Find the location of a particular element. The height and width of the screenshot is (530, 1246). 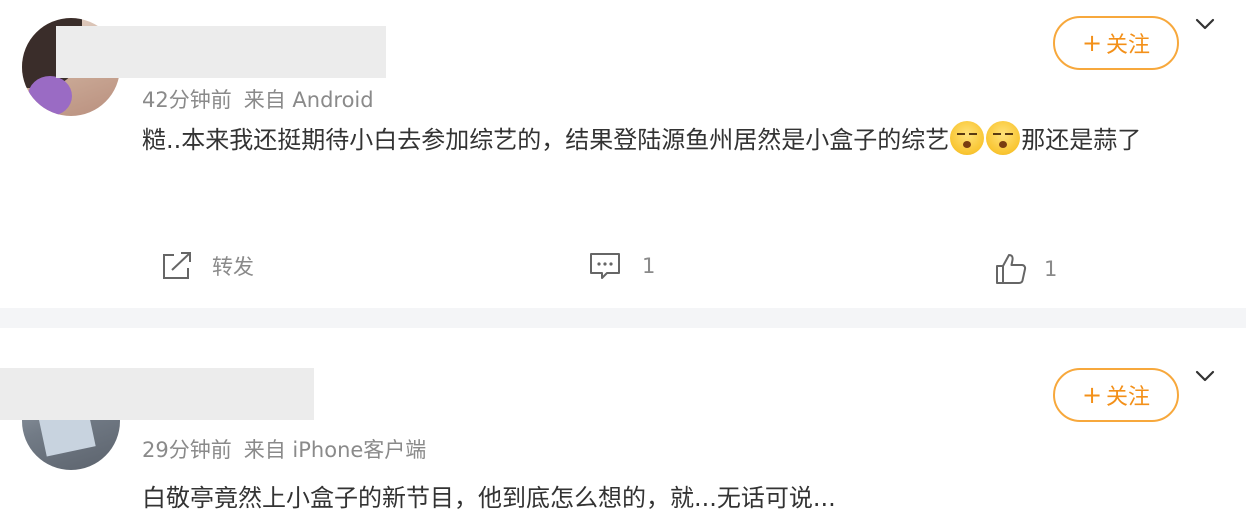

like-count: 1 is located at coordinates (1051, 269).